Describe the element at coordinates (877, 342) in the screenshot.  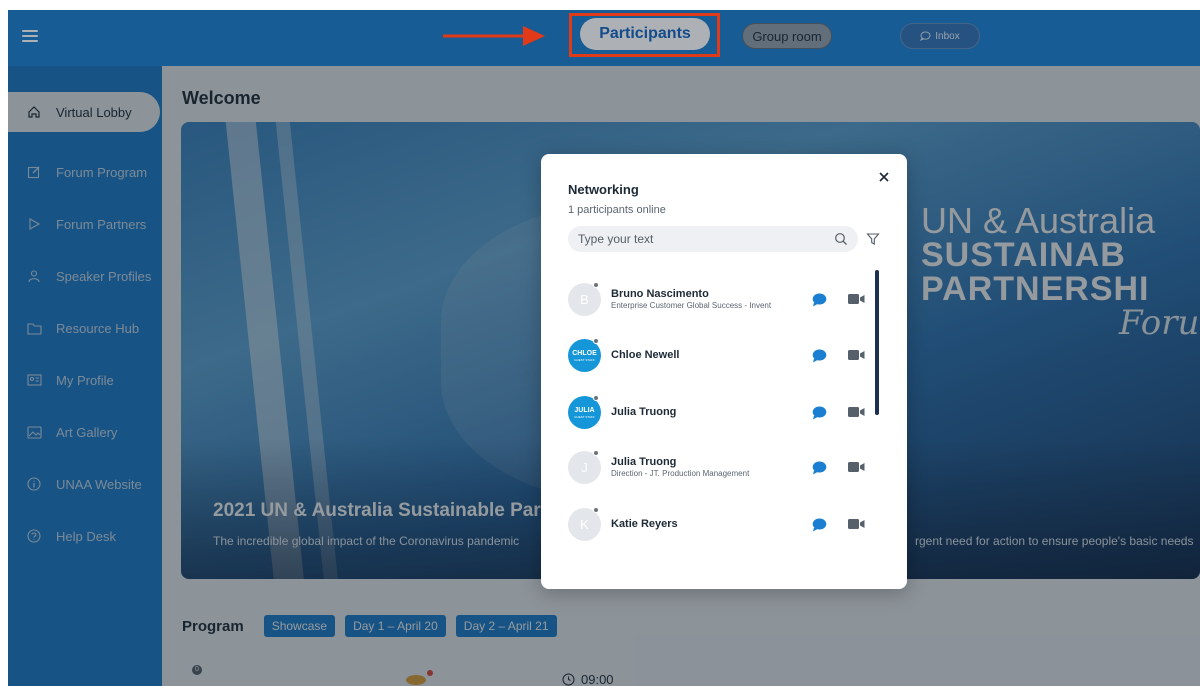
I see `participants-scrollbar` at that location.